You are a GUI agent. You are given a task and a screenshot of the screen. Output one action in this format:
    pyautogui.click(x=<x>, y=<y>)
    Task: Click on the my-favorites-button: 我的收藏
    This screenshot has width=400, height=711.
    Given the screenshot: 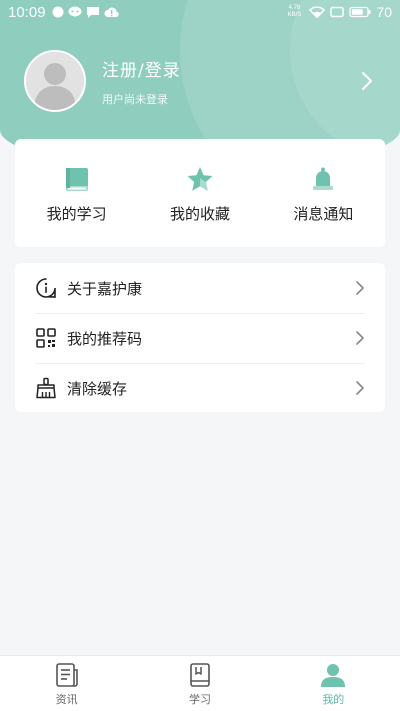 What is the action you would take?
    pyautogui.click(x=199, y=193)
    